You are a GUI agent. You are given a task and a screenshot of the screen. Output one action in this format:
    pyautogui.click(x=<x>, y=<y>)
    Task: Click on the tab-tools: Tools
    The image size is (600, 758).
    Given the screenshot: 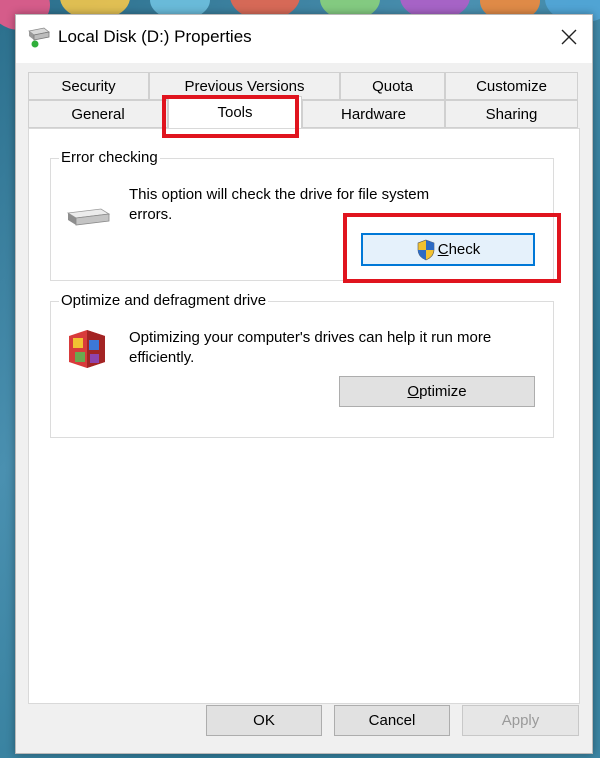 What is the action you would take?
    pyautogui.click(x=235, y=112)
    